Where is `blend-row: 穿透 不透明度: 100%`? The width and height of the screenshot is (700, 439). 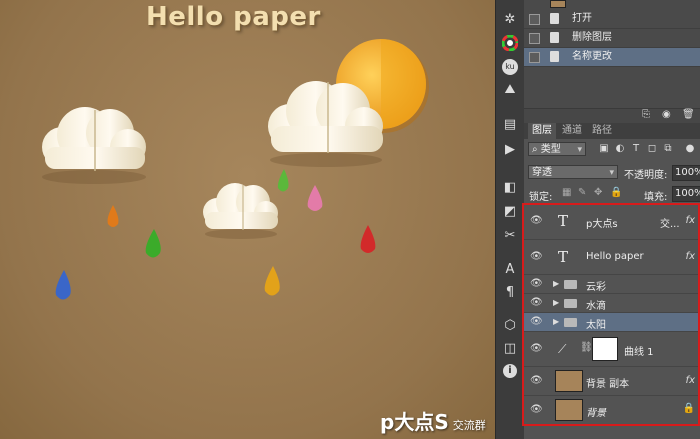
blend-row: 穿透 不透明度: 100% is located at coordinates (612, 174).